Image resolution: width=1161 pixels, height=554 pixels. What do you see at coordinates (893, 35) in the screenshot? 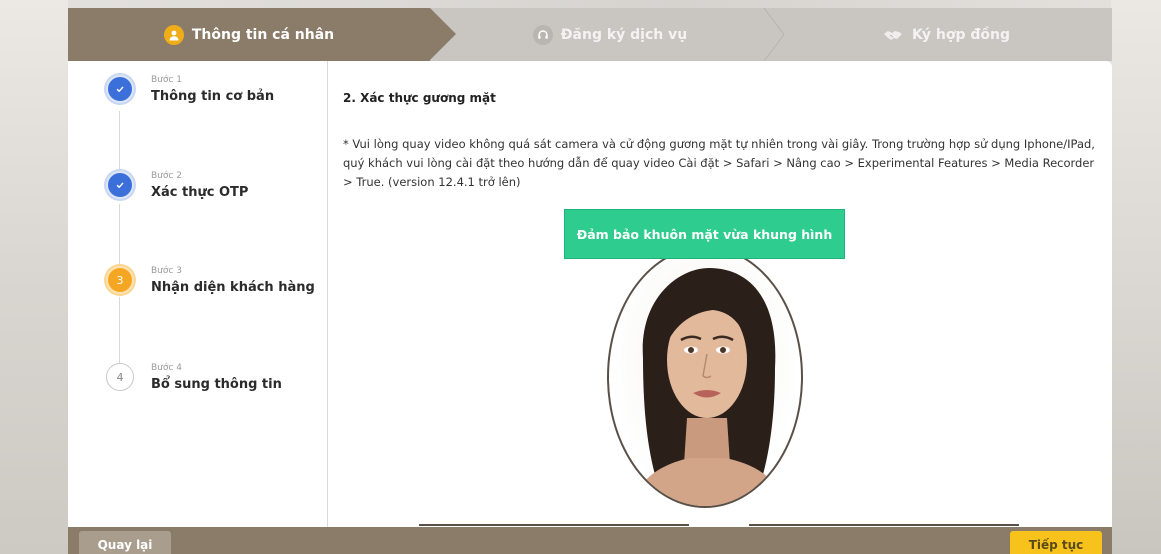
I see `handshake-icon` at bounding box center [893, 35].